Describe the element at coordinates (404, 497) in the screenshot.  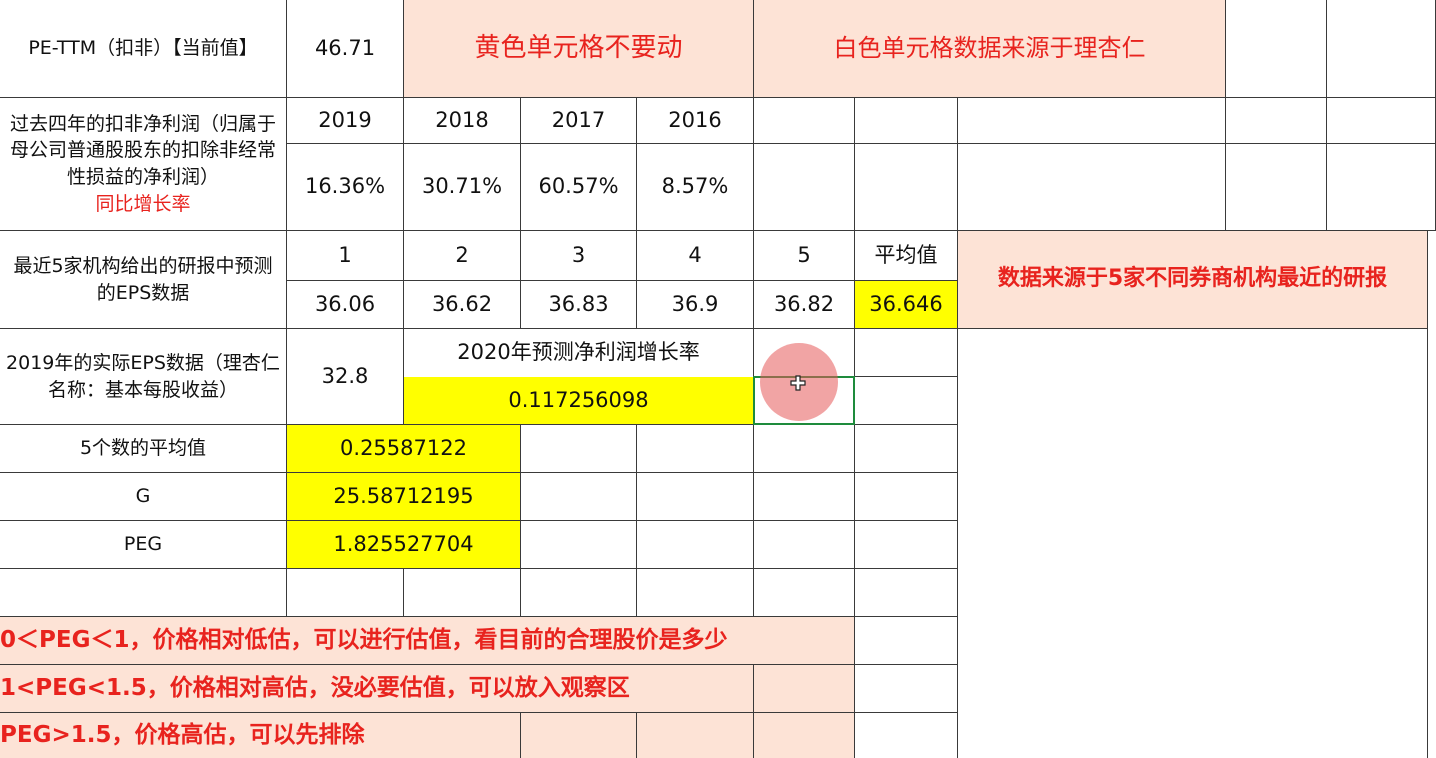
I see `cell-g-value: 25.58712195` at that location.